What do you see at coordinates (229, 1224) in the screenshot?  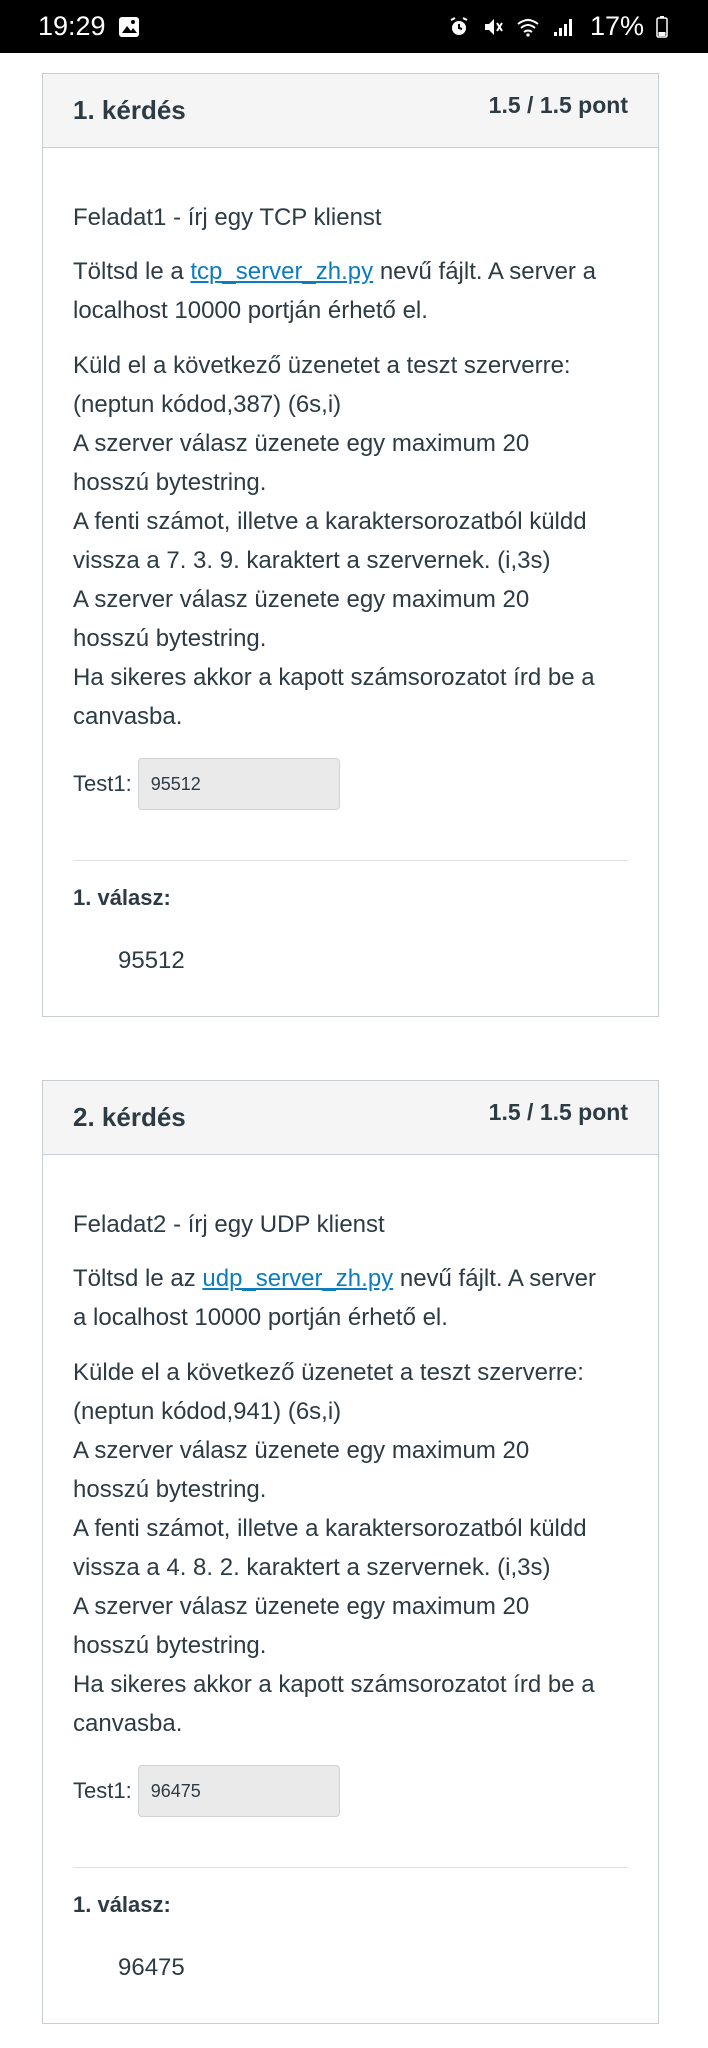 I see `task-title: Feladat2 - írj egy UDP klienst` at bounding box center [229, 1224].